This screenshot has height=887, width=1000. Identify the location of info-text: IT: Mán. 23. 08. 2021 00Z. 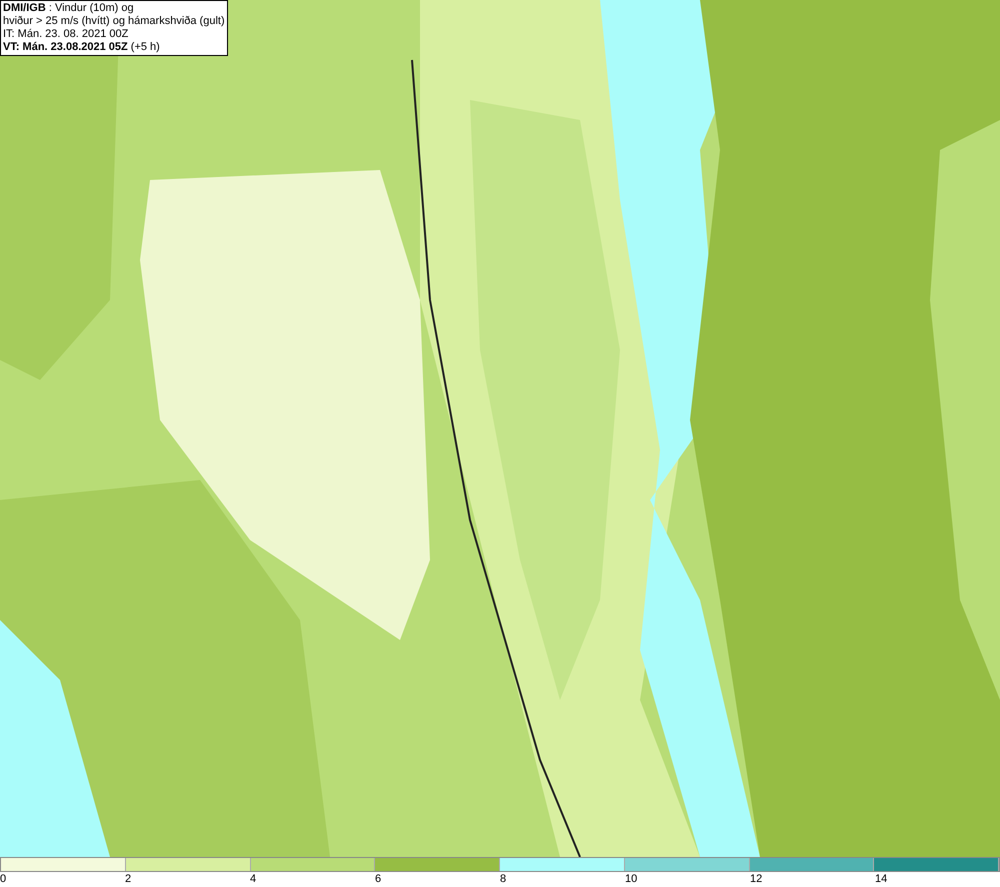
(66, 34).